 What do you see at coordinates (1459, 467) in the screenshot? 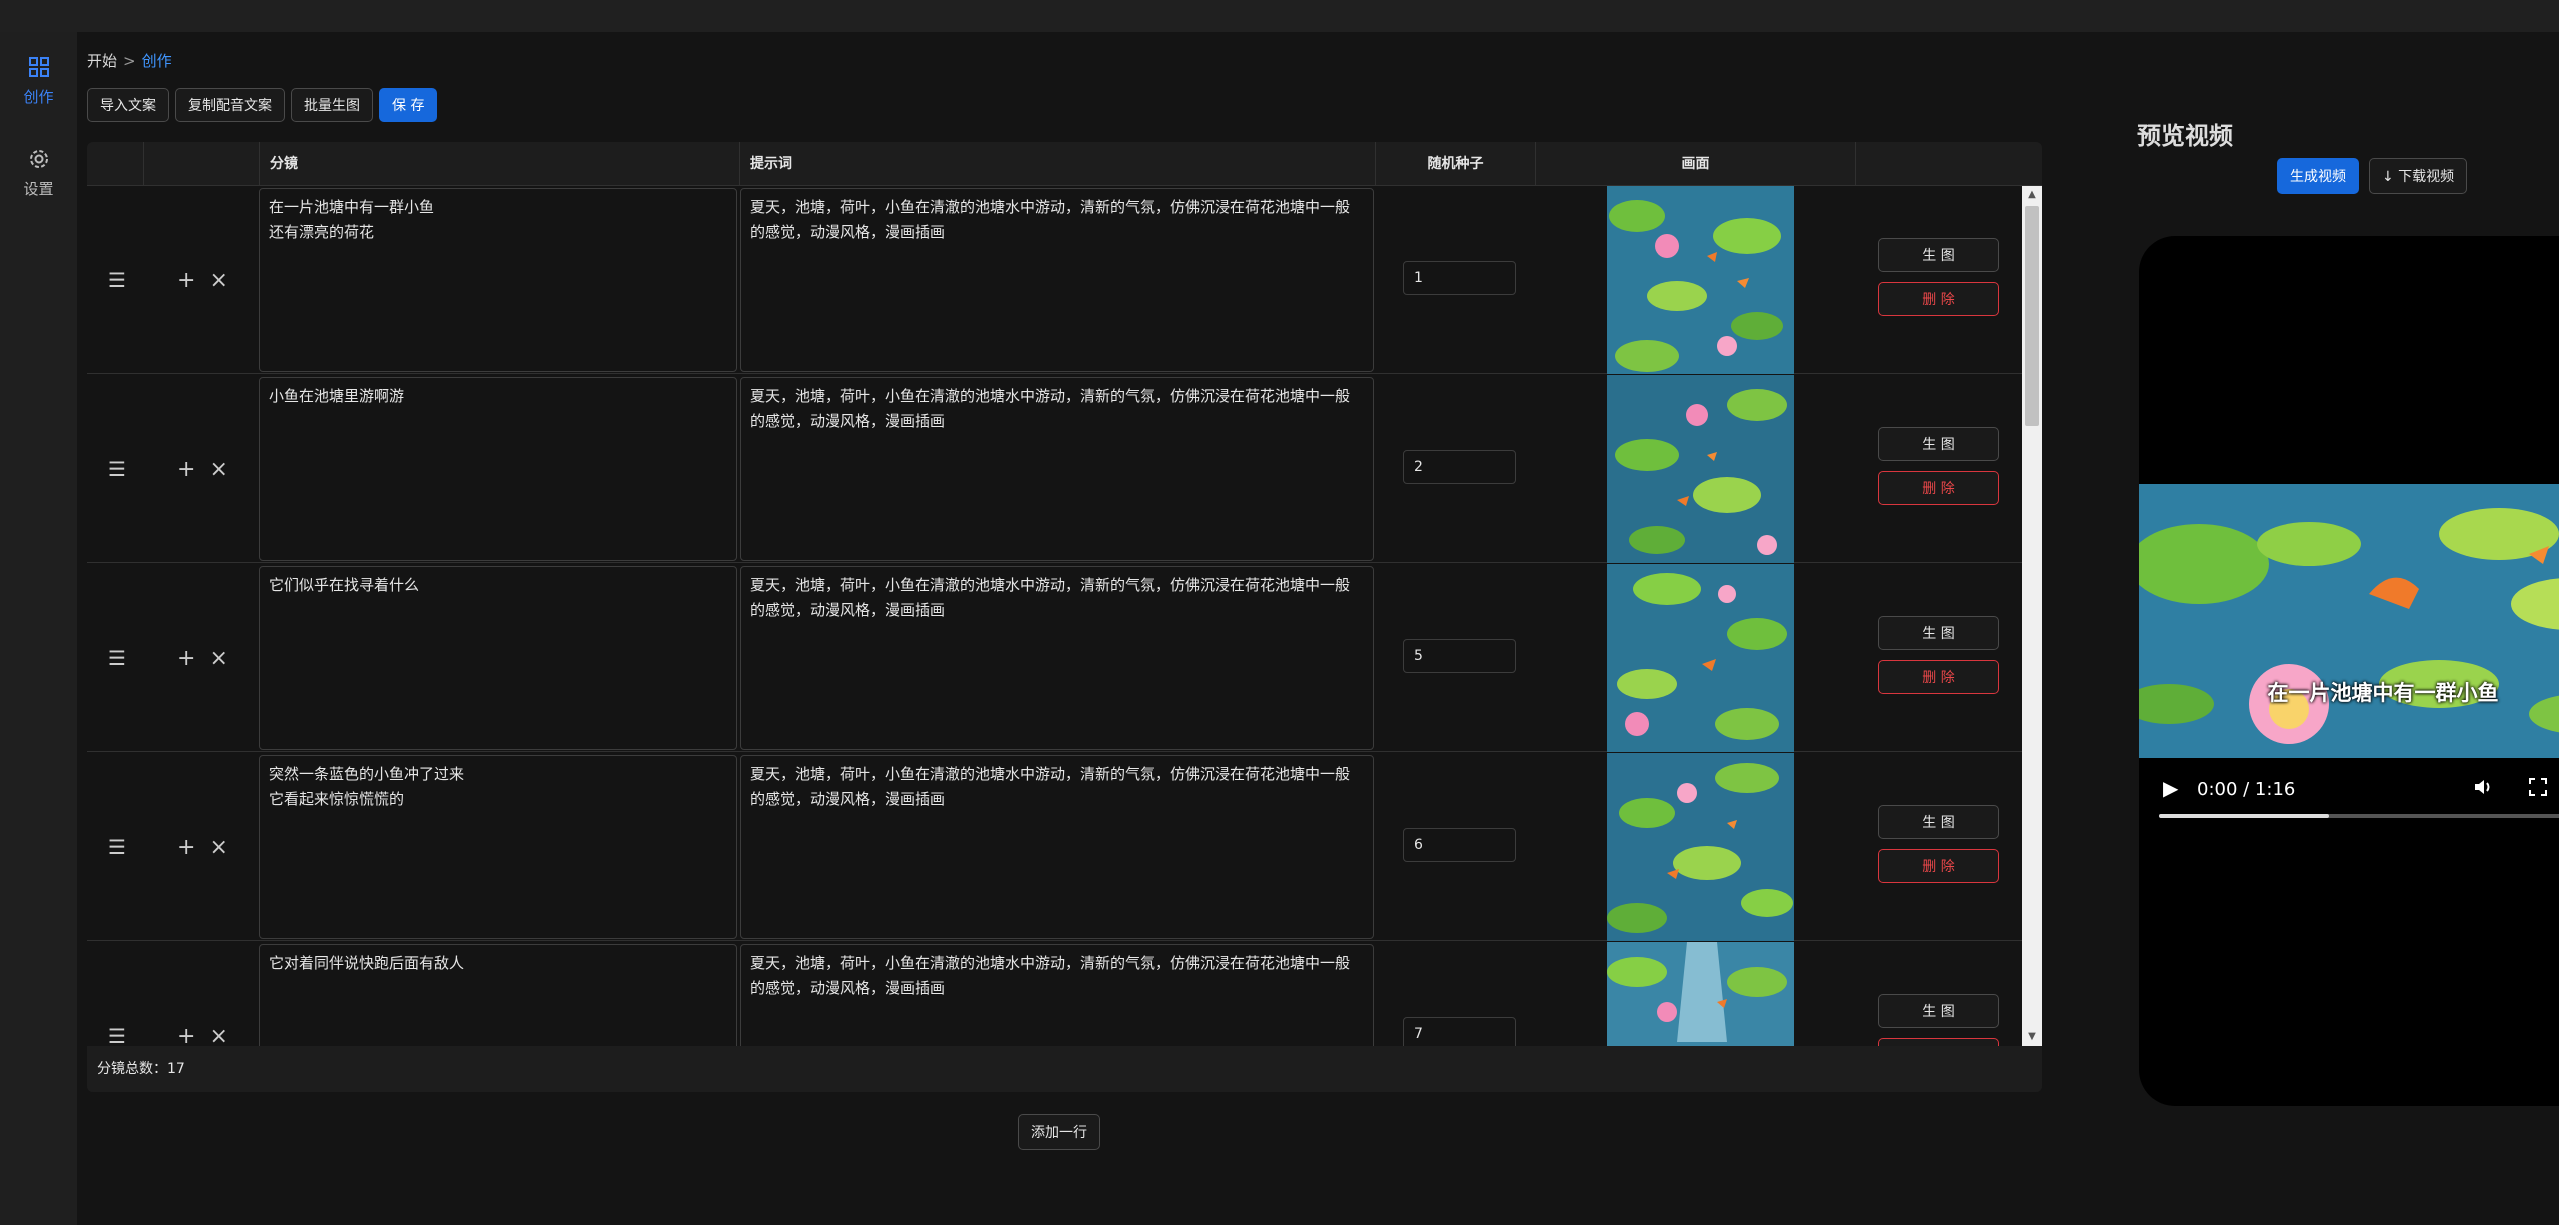
I see `seed-input: 2` at bounding box center [1459, 467].